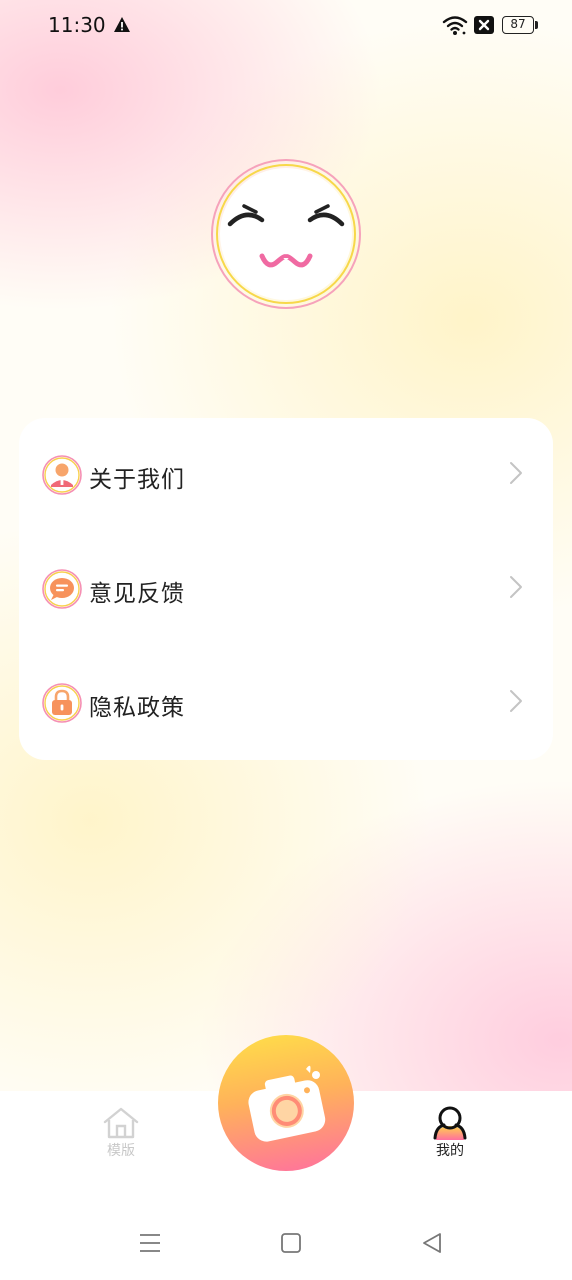 The height and width of the screenshot is (1280, 572). I want to click on home-square-icon, so click(291, 1243).